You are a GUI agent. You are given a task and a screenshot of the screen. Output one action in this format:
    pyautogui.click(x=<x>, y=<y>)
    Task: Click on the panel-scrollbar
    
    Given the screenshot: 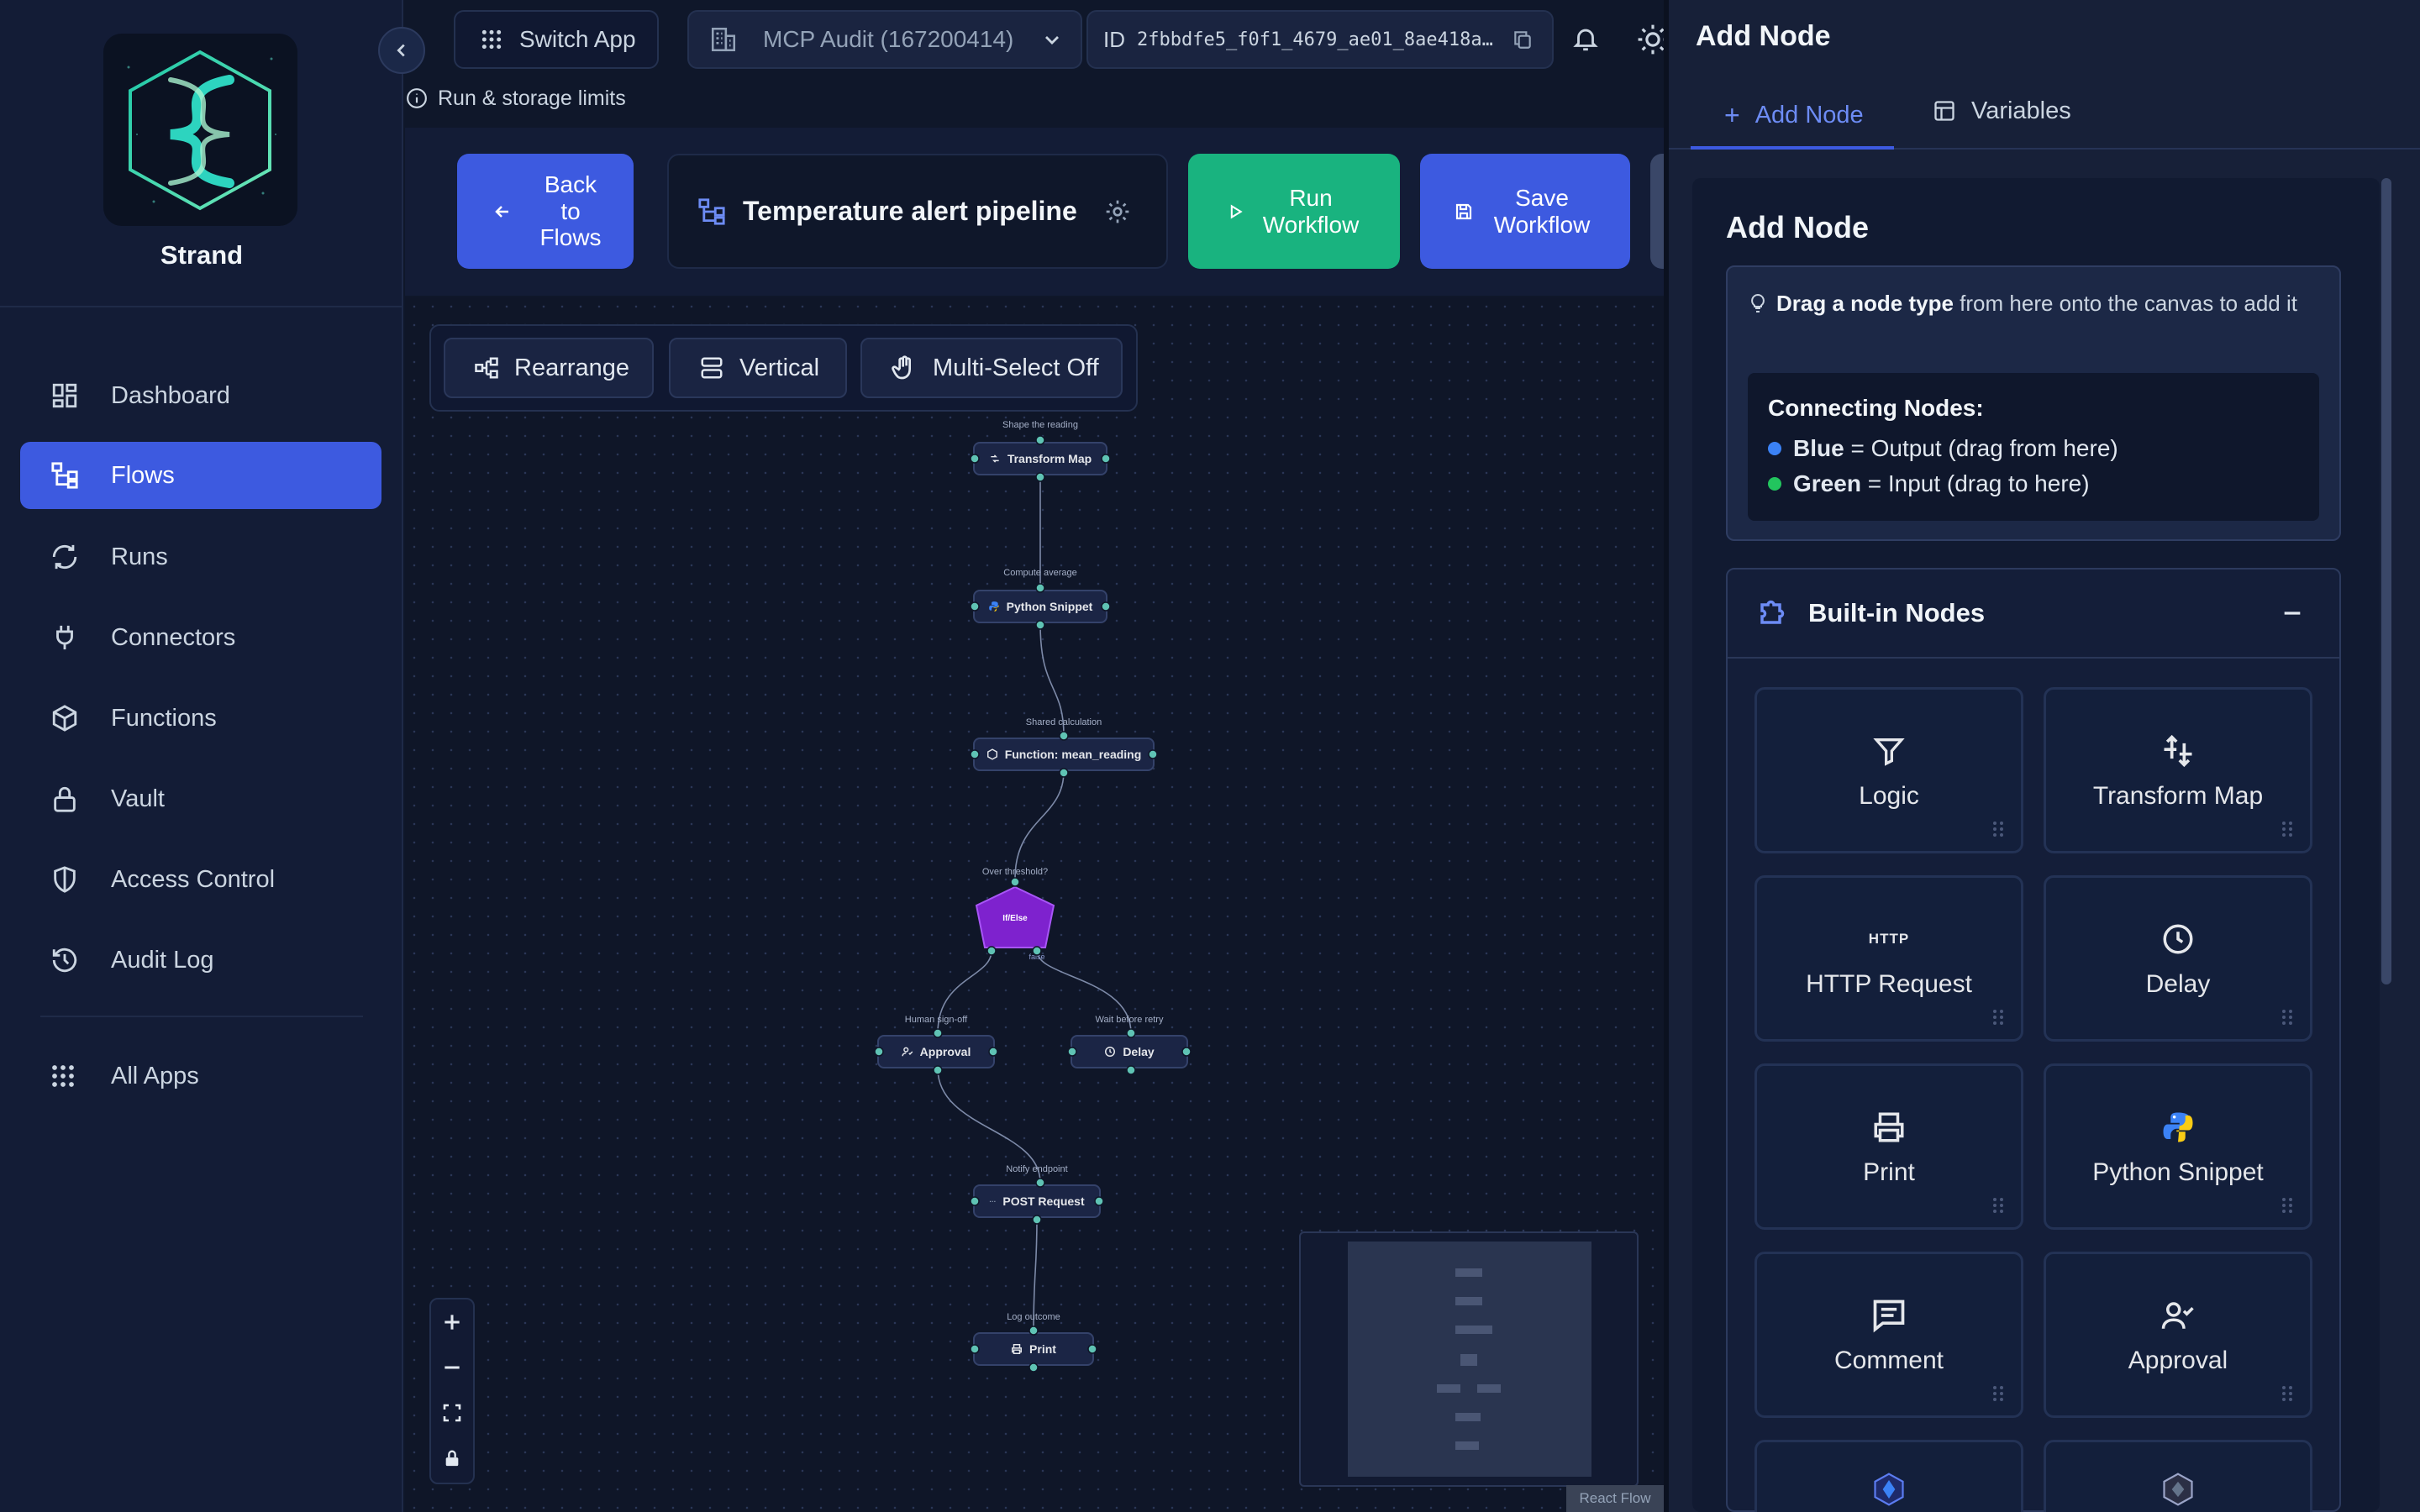 What is the action you would take?
    pyautogui.click(x=2386, y=581)
    